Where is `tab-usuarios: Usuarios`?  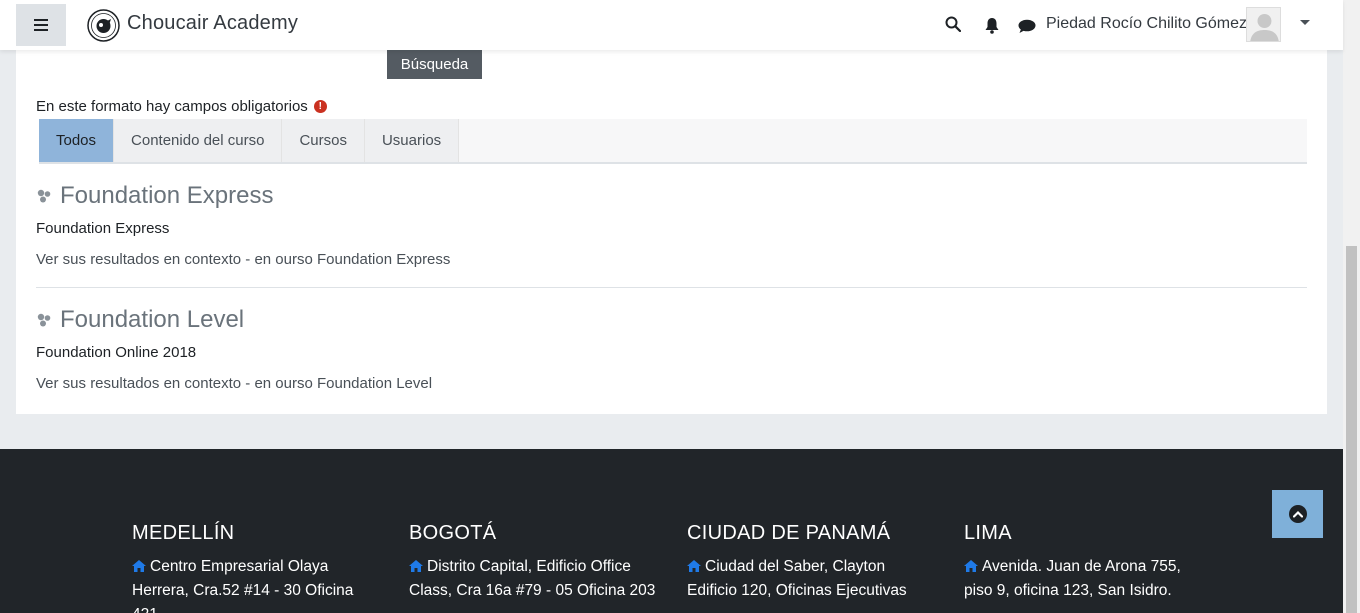 tab-usuarios: Usuarios is located at coordinates (412, 140).